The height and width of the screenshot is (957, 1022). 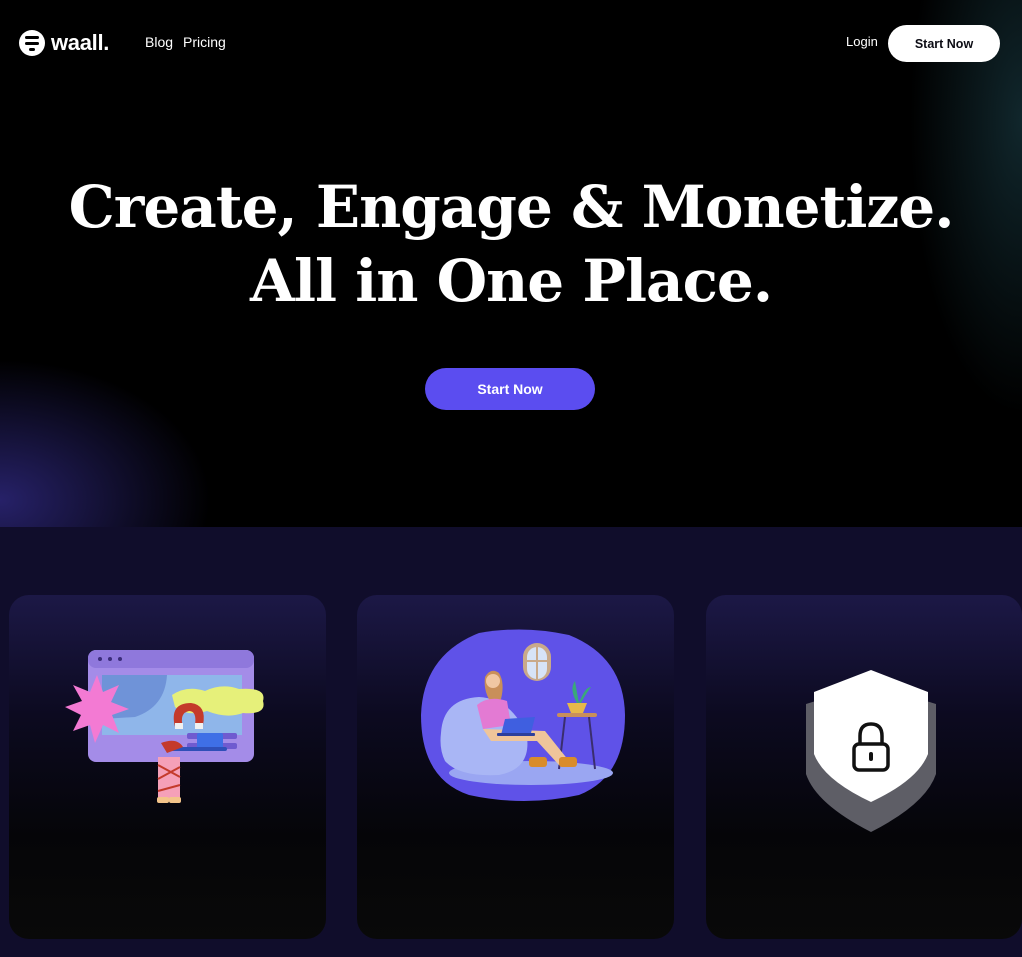 I want to click on brand-logo: waall., so click(x=64, y=43).